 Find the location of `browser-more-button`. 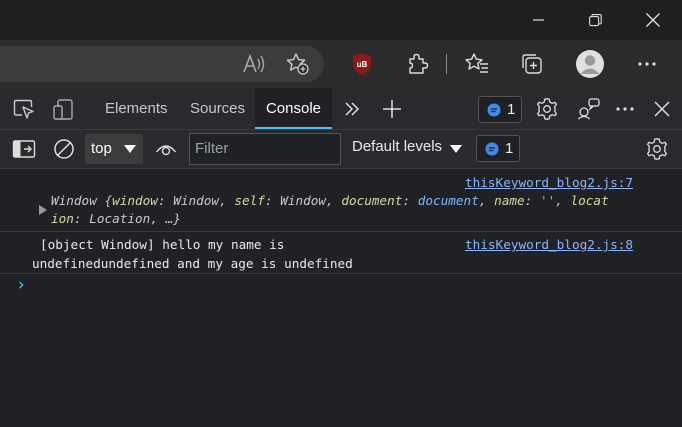

browser-more-button is located at coordinates (647, 64).